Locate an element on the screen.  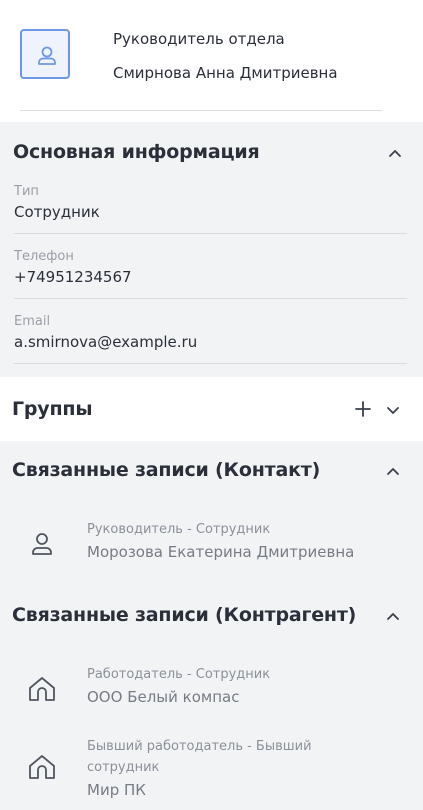
field-label: Телефон is located at coordinates (44, 256).